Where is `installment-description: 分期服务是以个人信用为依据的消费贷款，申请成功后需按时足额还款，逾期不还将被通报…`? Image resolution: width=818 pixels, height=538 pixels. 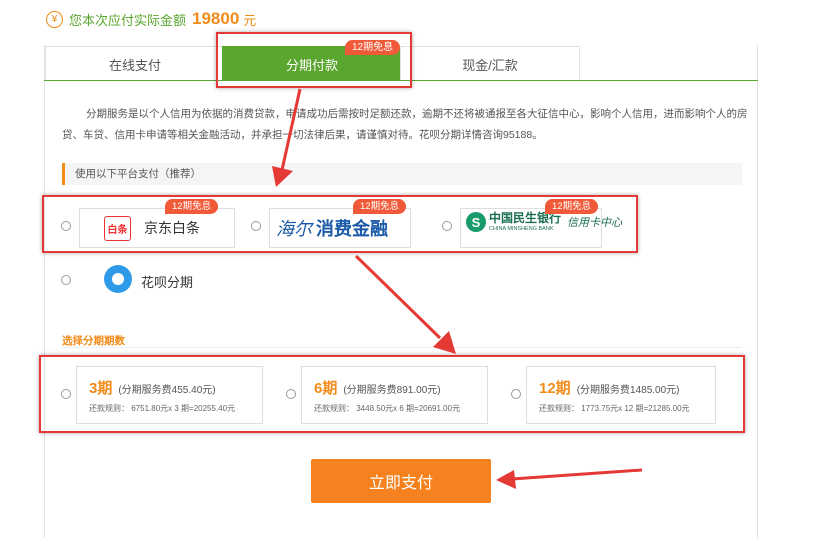 installment-description: 分期服务是以个人信用为依据的消费贷款，申请成功后需按时足额还款，逾期不还将被通报… is located at coordinates (405, 124).